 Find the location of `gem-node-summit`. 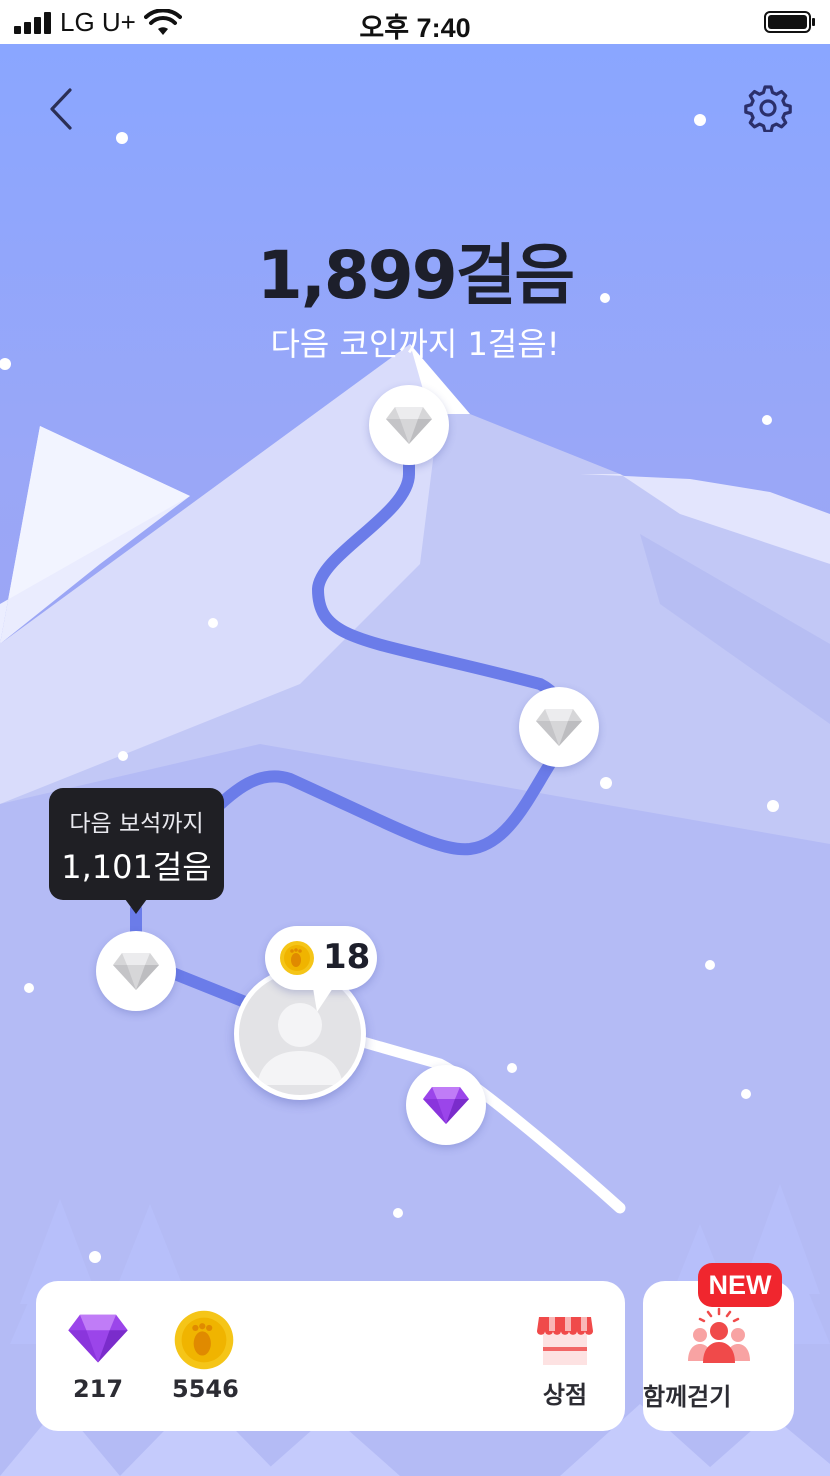

gem-node-summit is located at coordinates (409, 425).